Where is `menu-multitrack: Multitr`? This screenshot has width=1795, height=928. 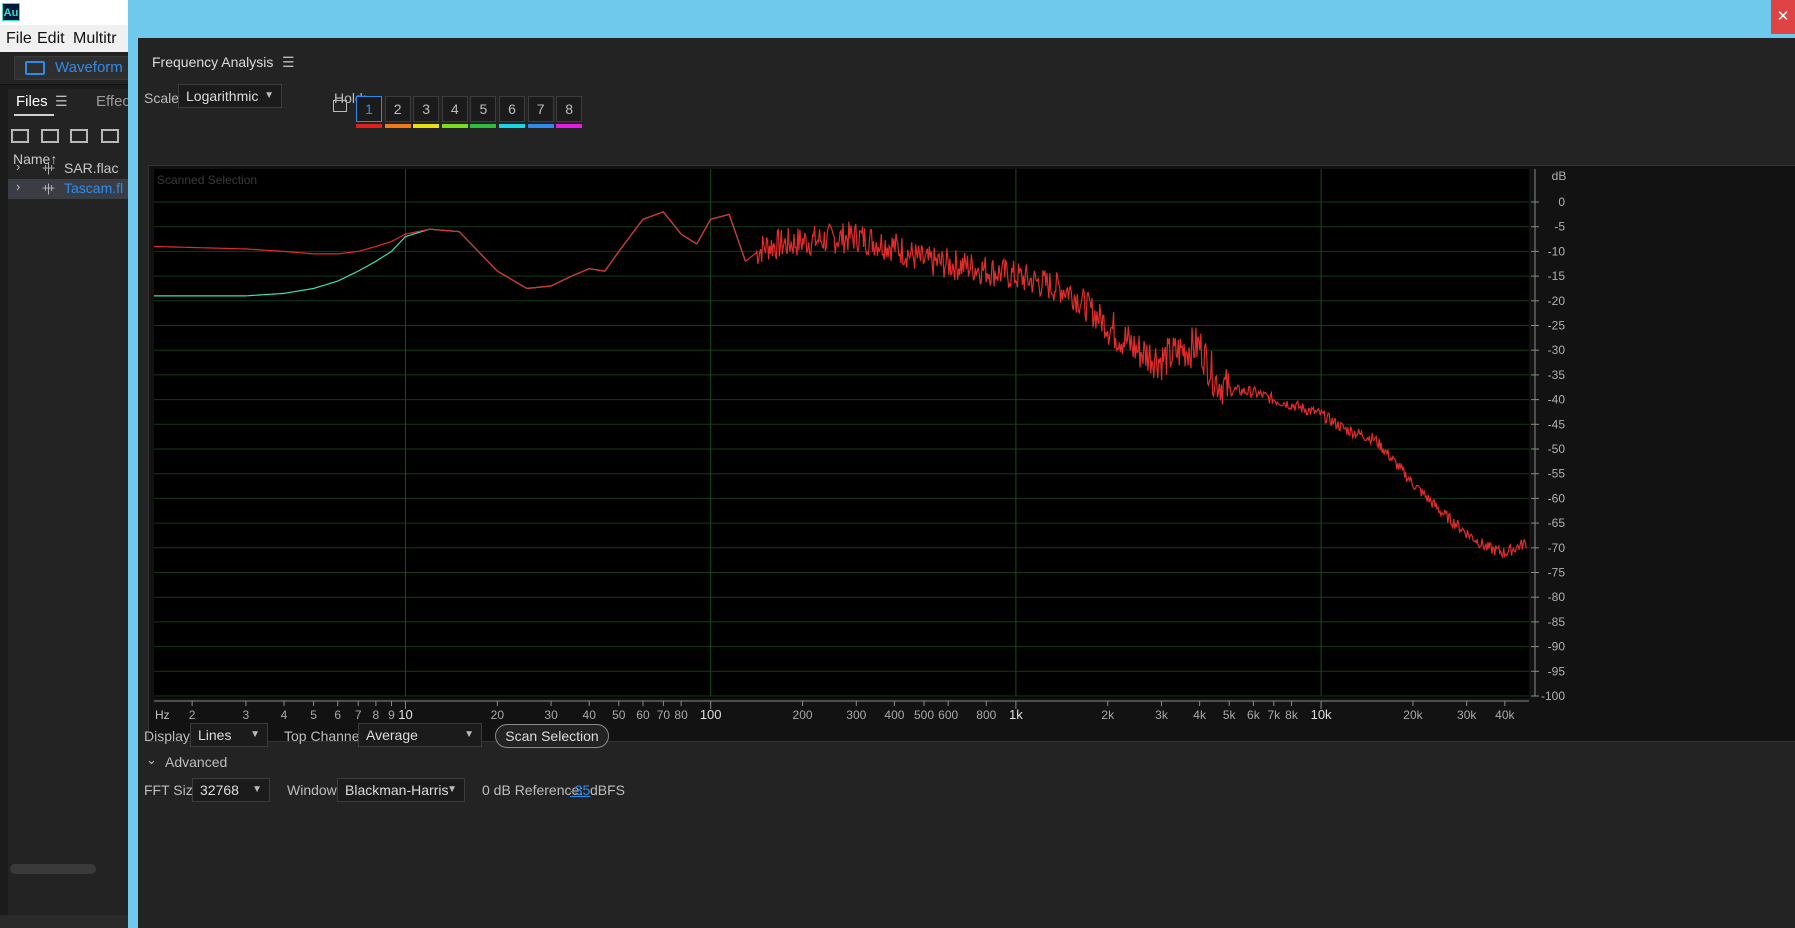 menu-multitrack: Multitr is located at coordinates (95, 39).